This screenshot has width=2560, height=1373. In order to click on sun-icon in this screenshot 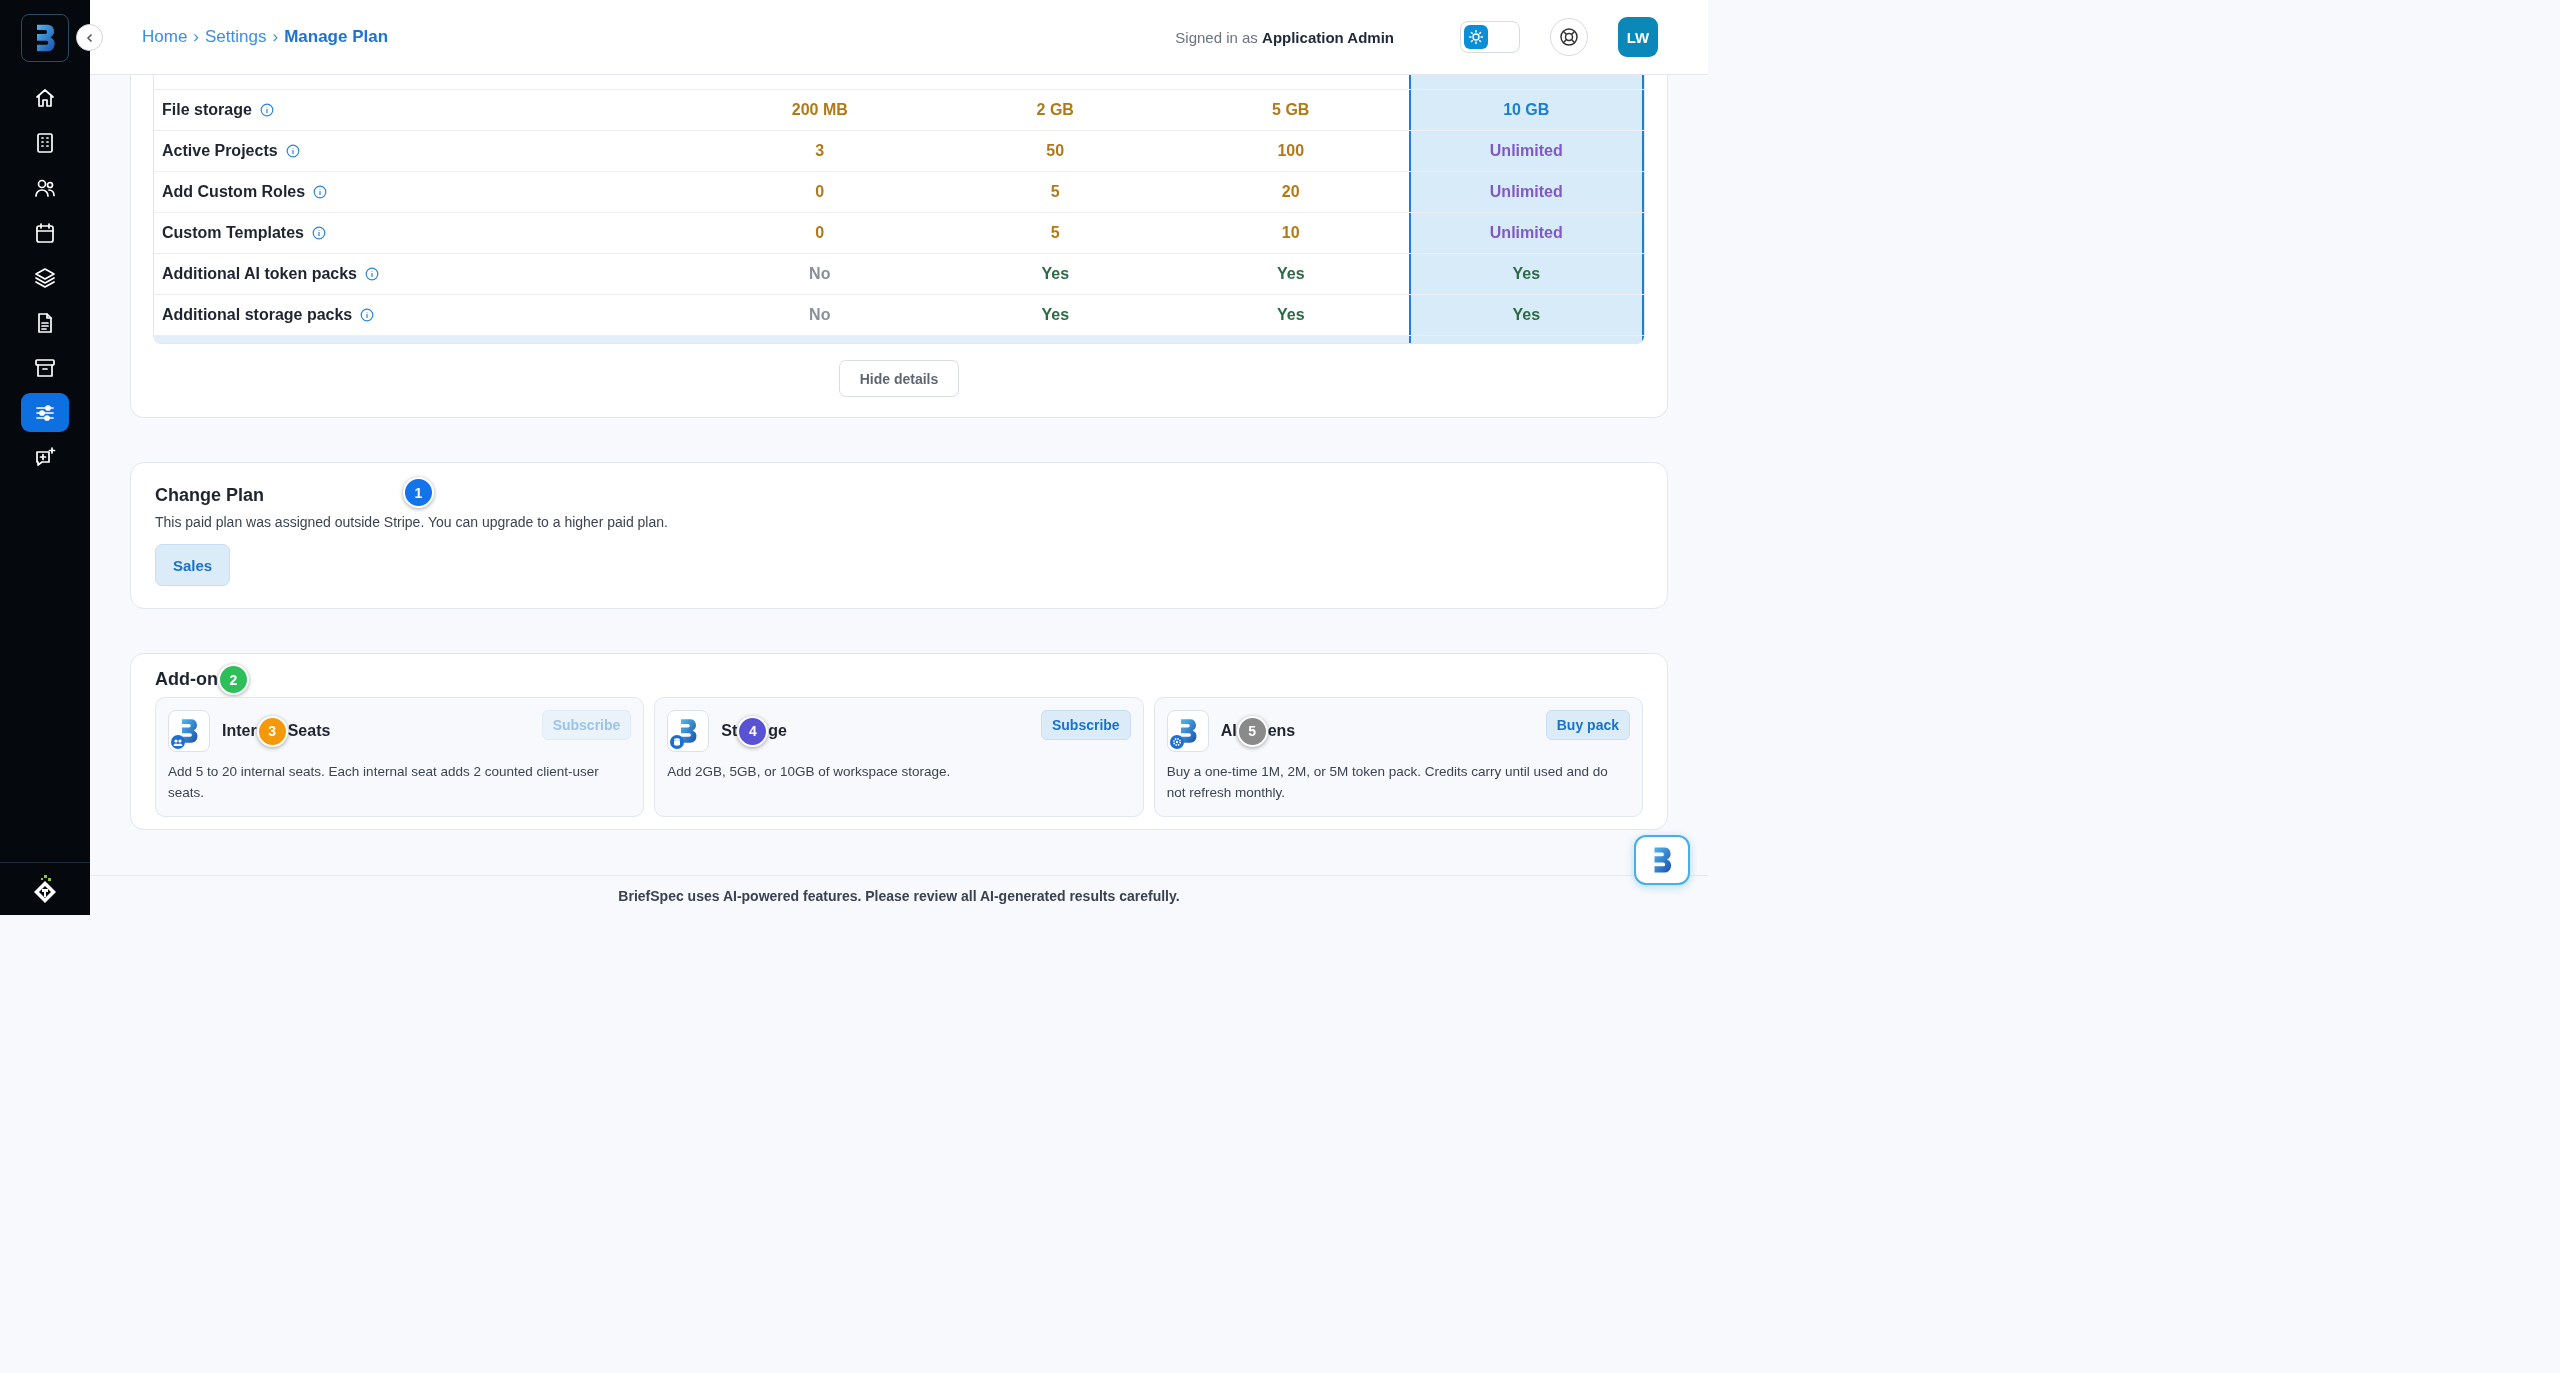, I will do `click(1476, 37)`.